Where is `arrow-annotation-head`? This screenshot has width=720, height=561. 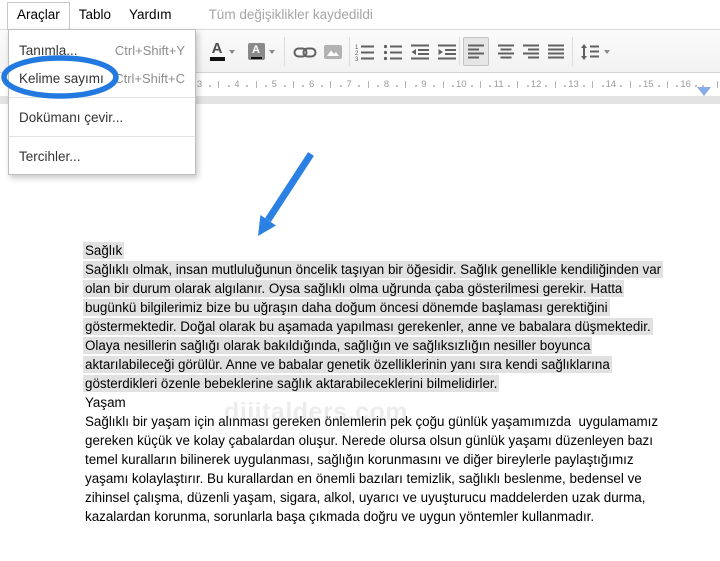 arrow-annotation-head is located at coordinates (267, 225).